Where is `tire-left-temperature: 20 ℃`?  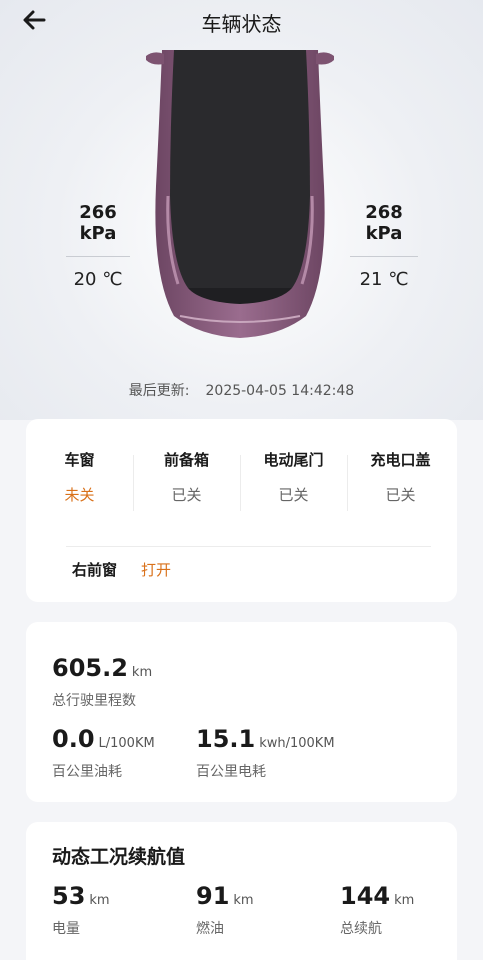 tire-left-temperature: 20 ℃ is located at coordinates (98, 279).